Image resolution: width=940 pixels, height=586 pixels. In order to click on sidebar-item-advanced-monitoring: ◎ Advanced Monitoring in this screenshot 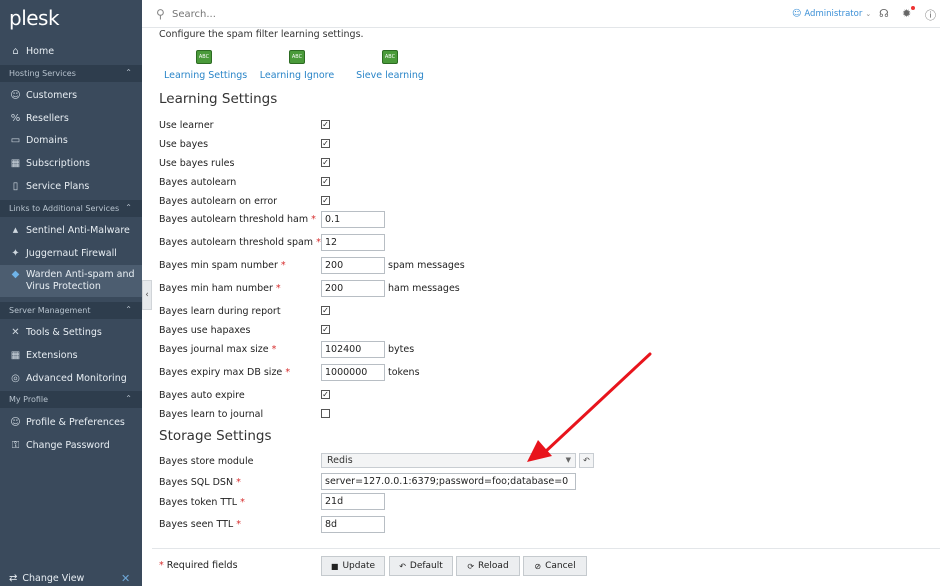, I will do `click(71, 378)`.